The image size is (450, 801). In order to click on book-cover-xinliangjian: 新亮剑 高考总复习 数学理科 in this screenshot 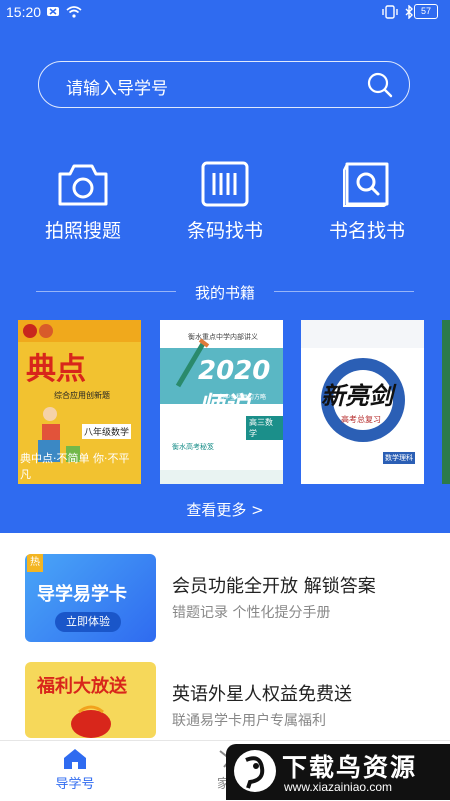, I will do `click(362, 402)`.